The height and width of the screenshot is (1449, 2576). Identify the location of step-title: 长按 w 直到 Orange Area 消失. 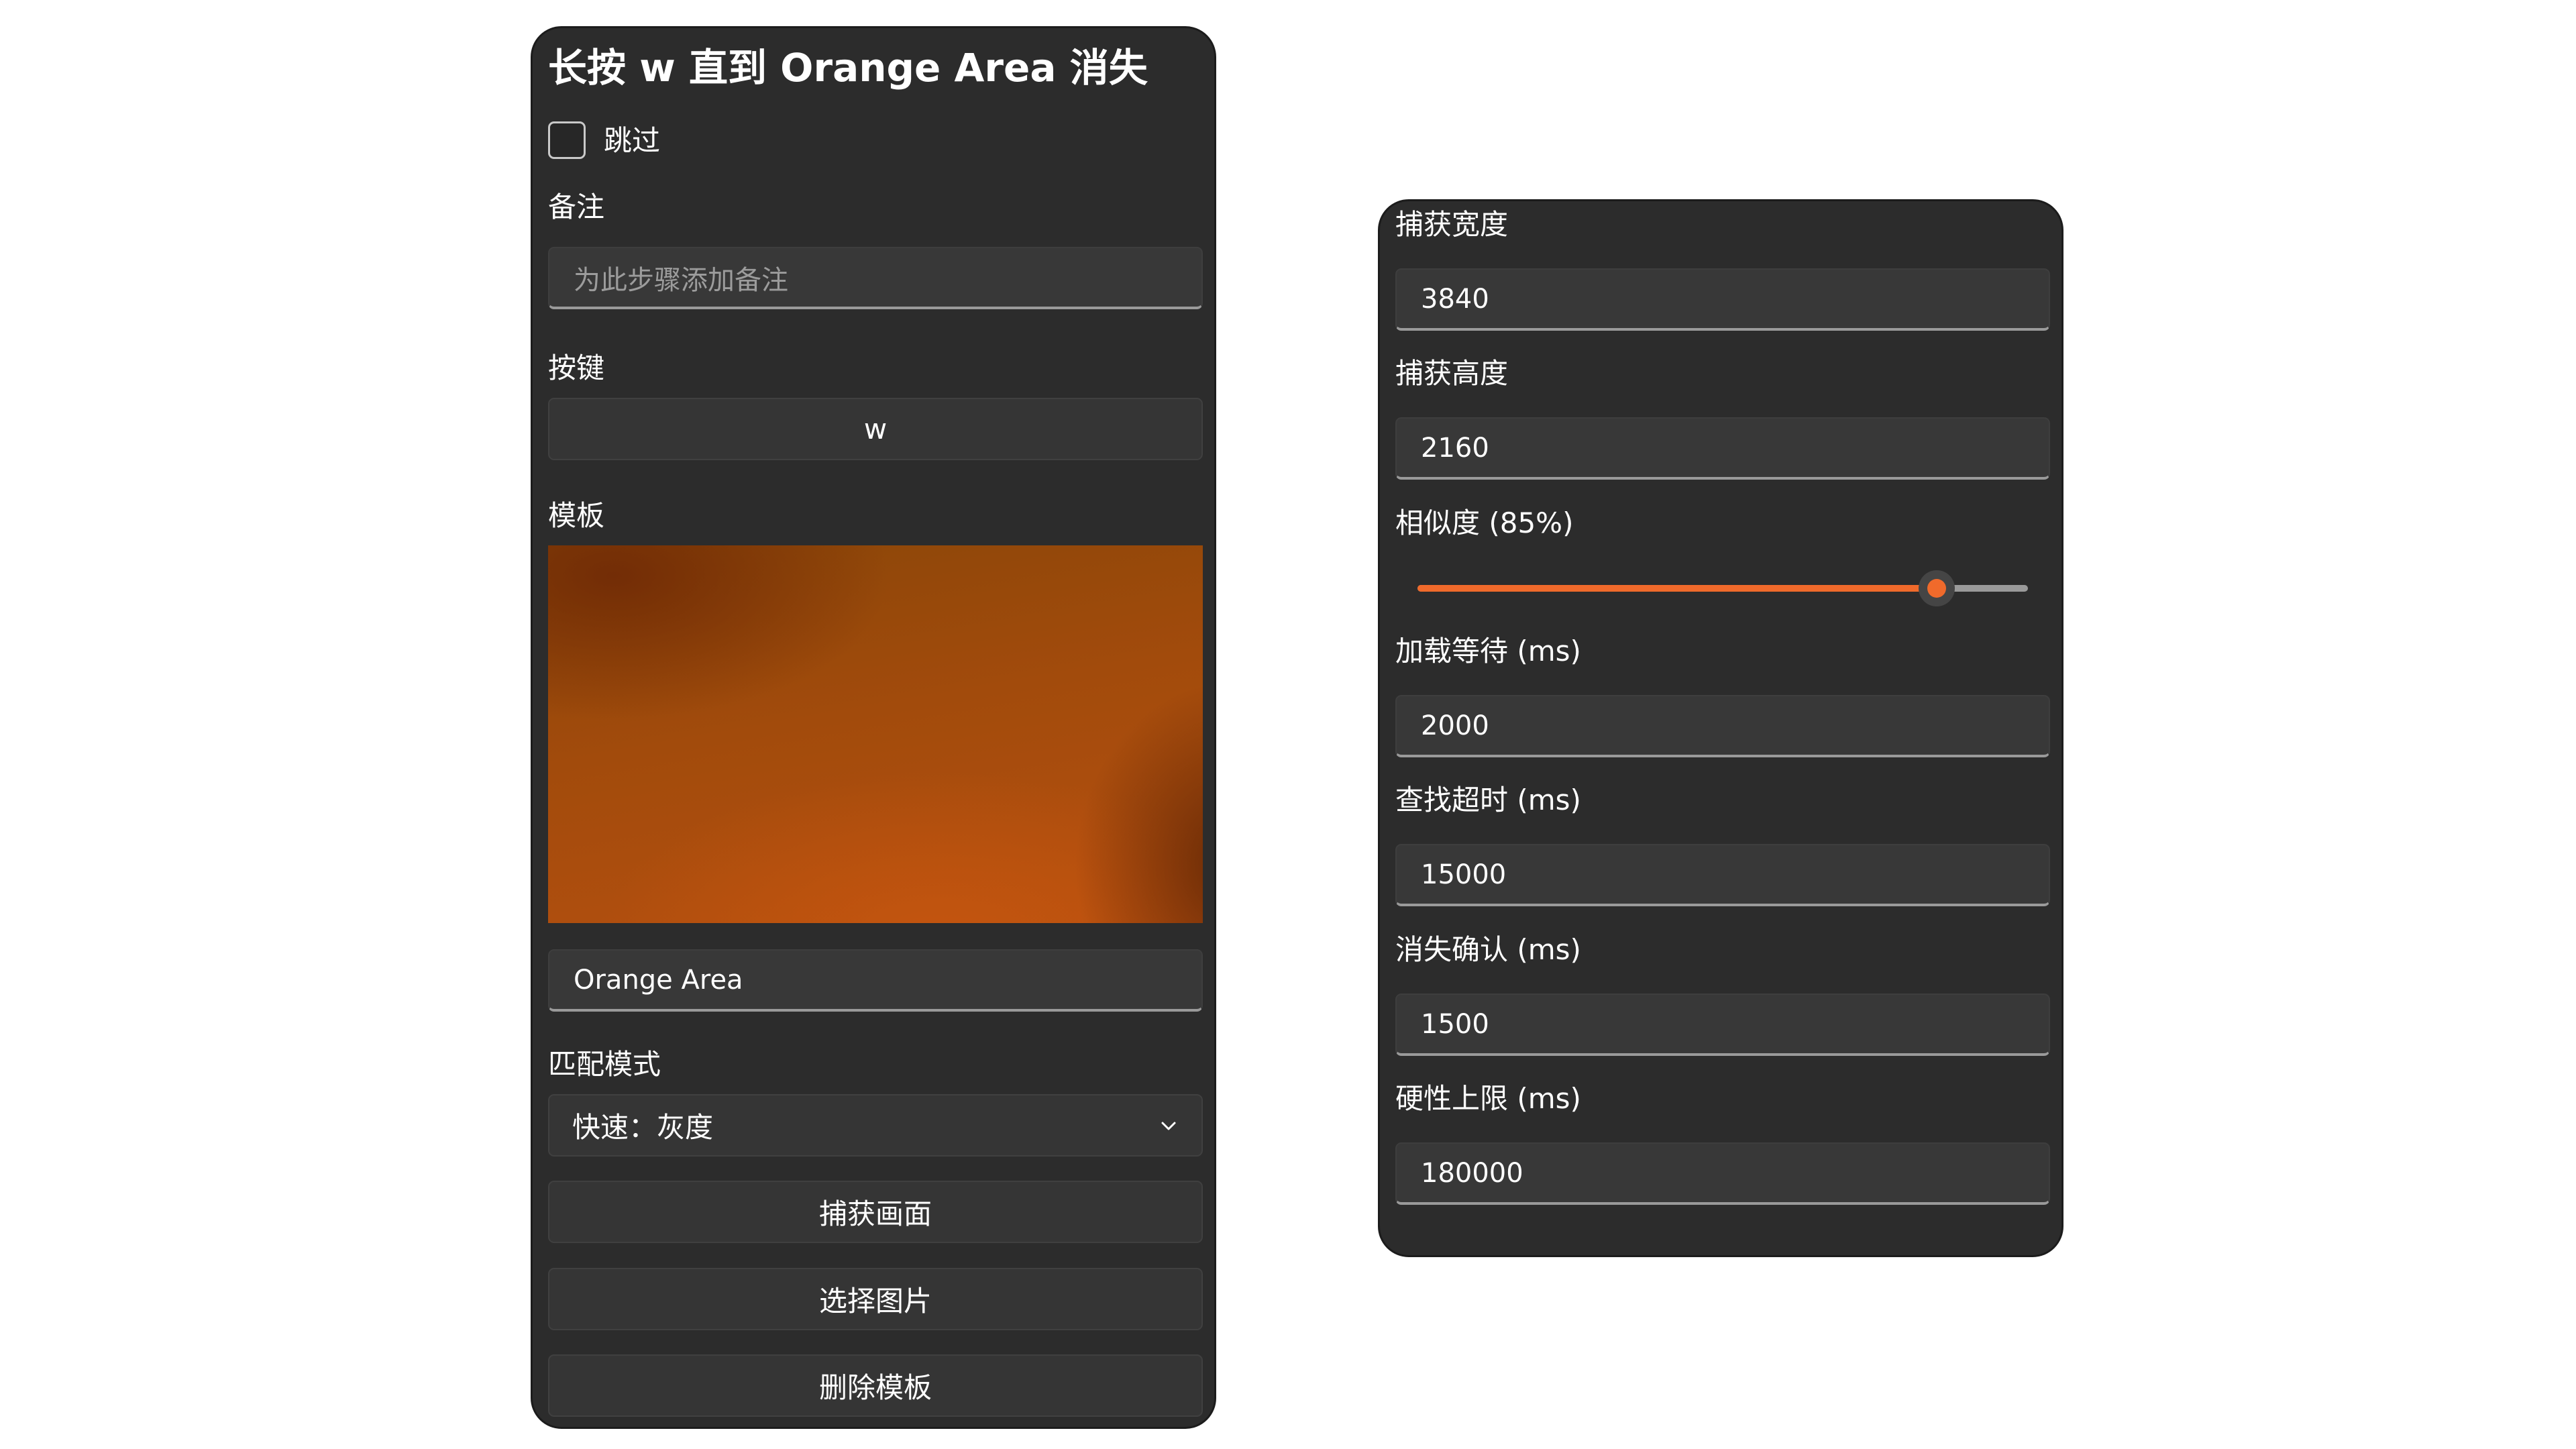
(848, 68).